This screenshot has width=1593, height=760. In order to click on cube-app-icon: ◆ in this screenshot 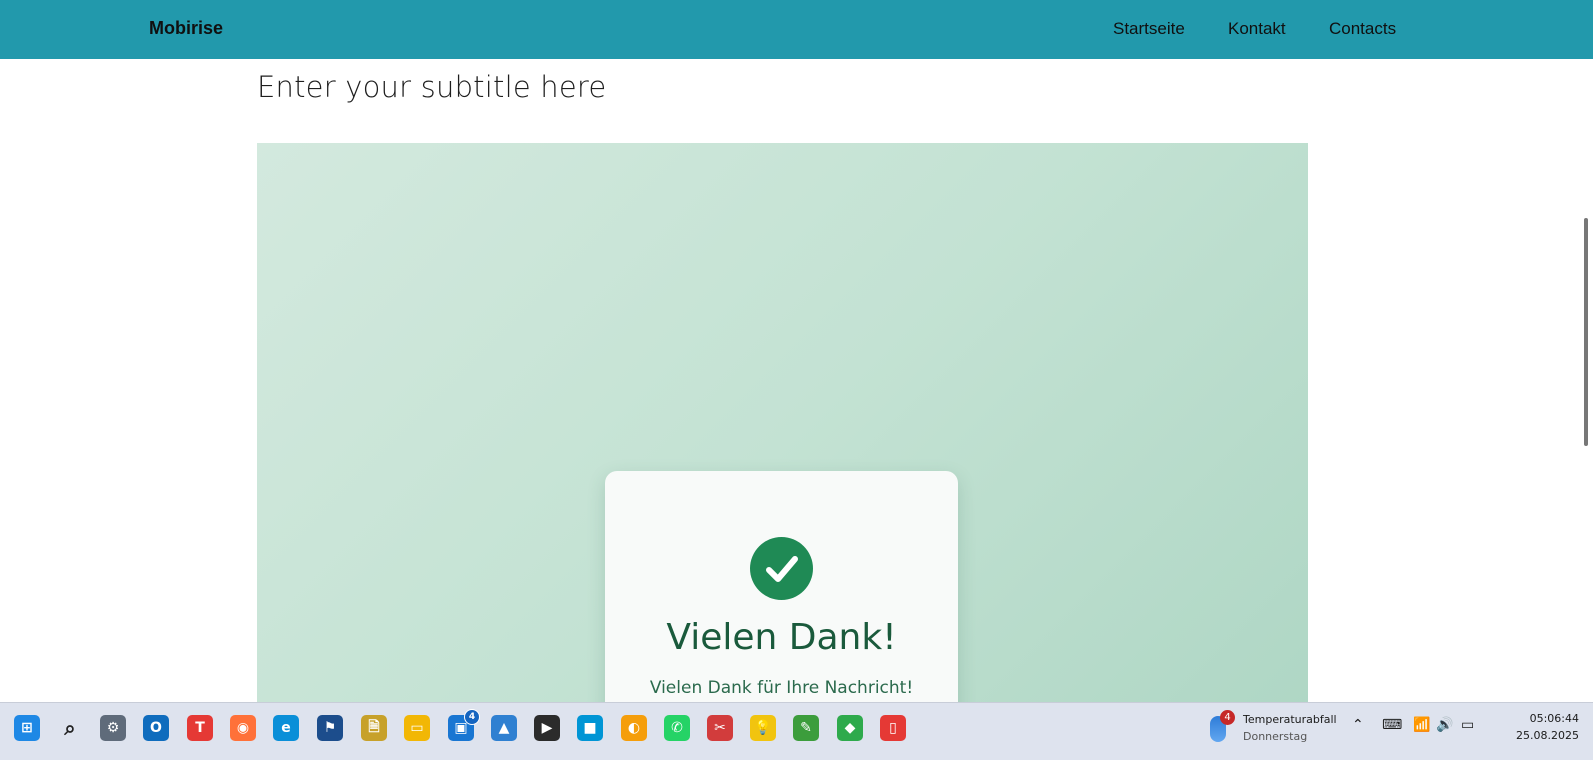, I will do `click(850, 728)`.